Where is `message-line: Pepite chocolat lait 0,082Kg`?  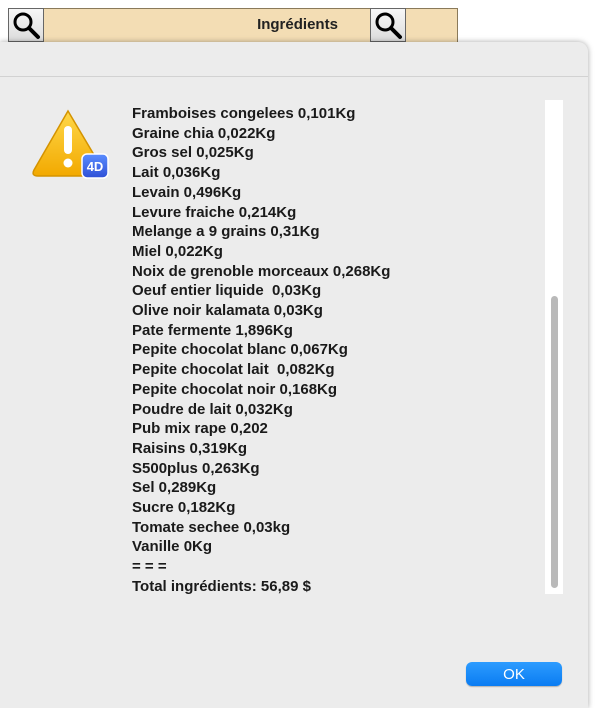
message-line: Pepite chocolat lait 0,082Kg is located at coordinates (233, 370).